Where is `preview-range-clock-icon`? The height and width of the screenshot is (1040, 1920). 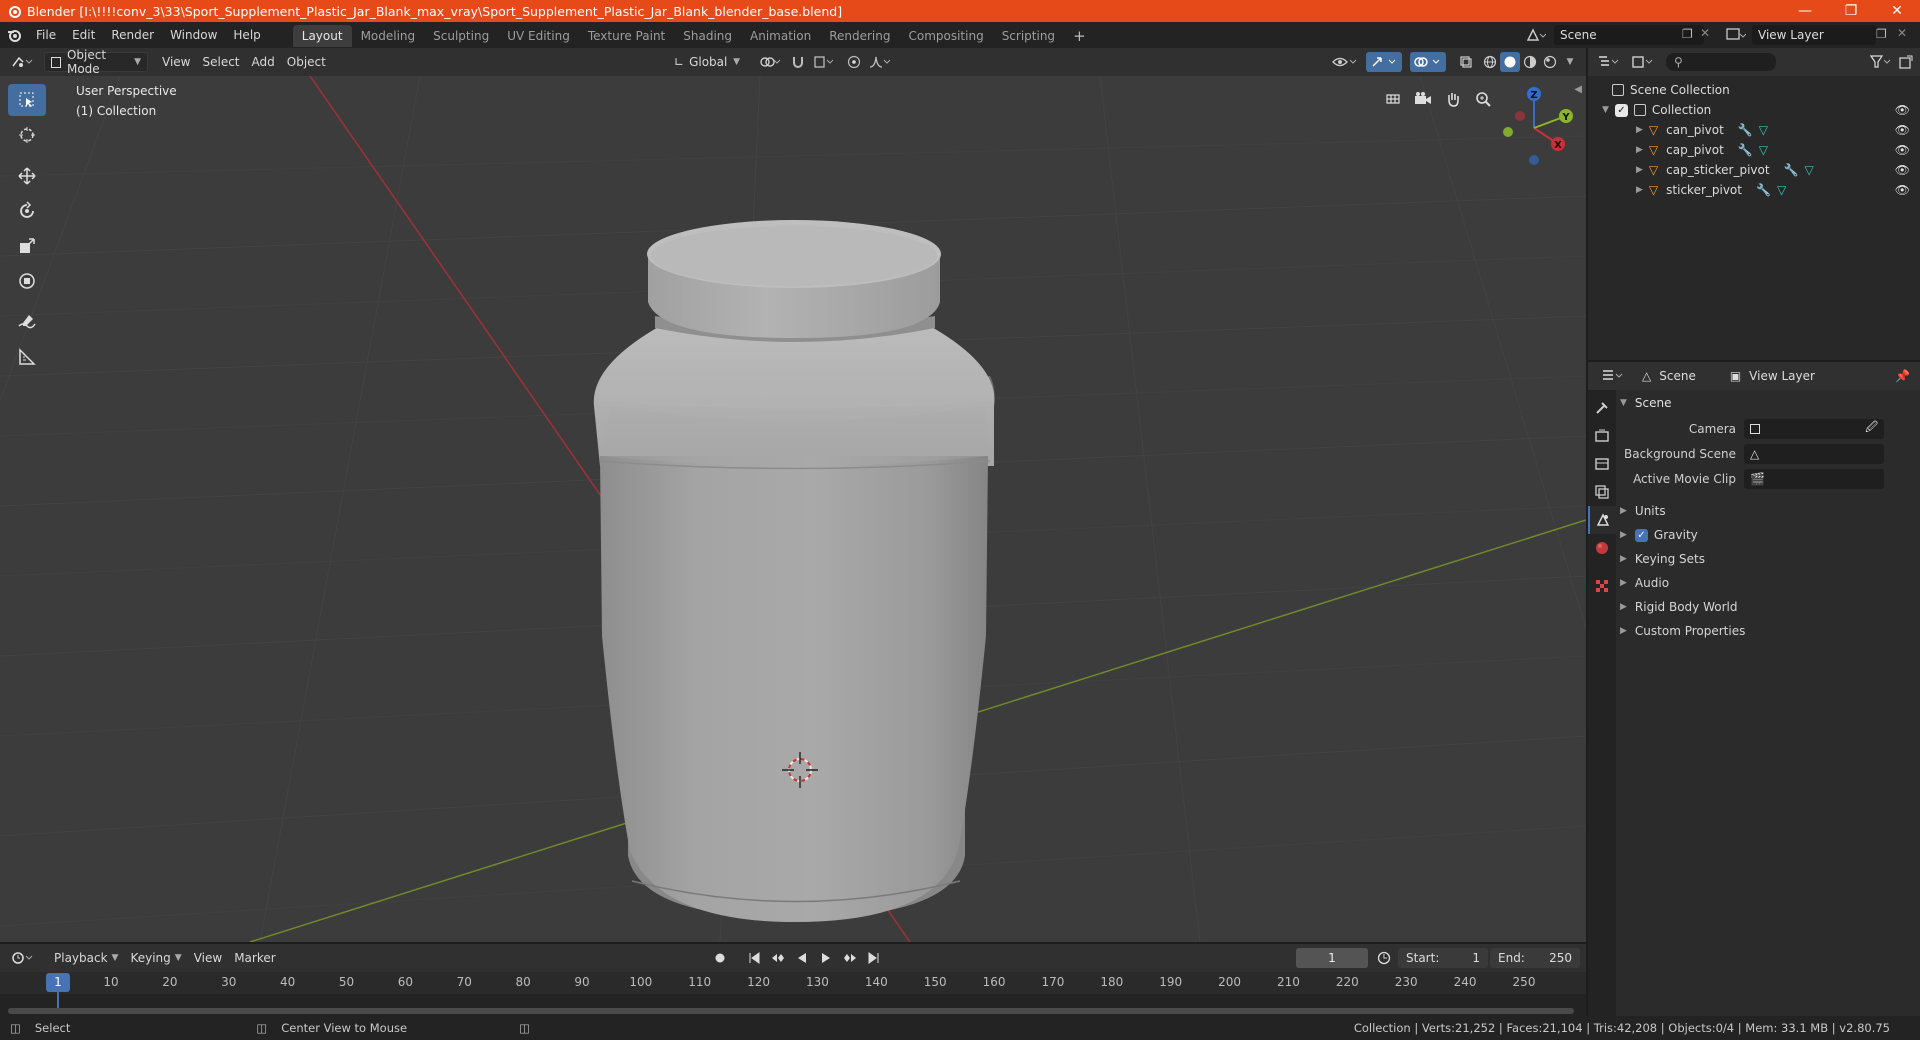 preview-range-clock-icon is located at coordinates (1384, 958).